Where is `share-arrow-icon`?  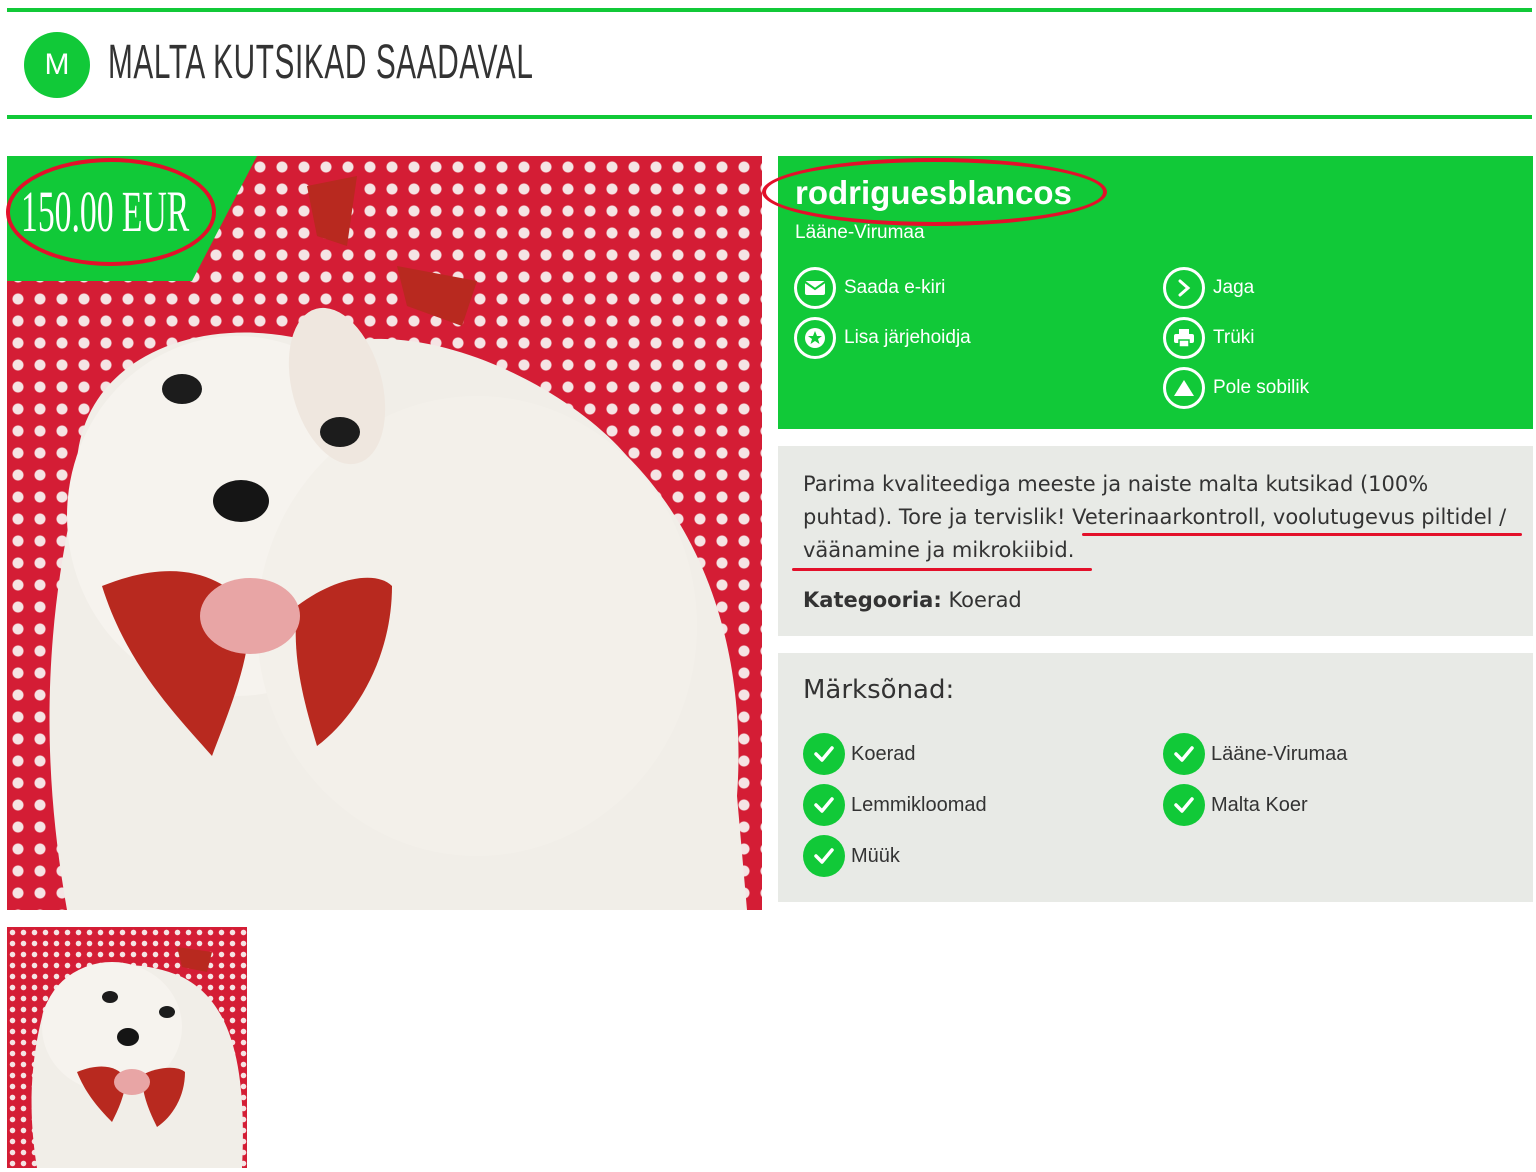
share-arrow-icon is located at coordinates (1184, 288).